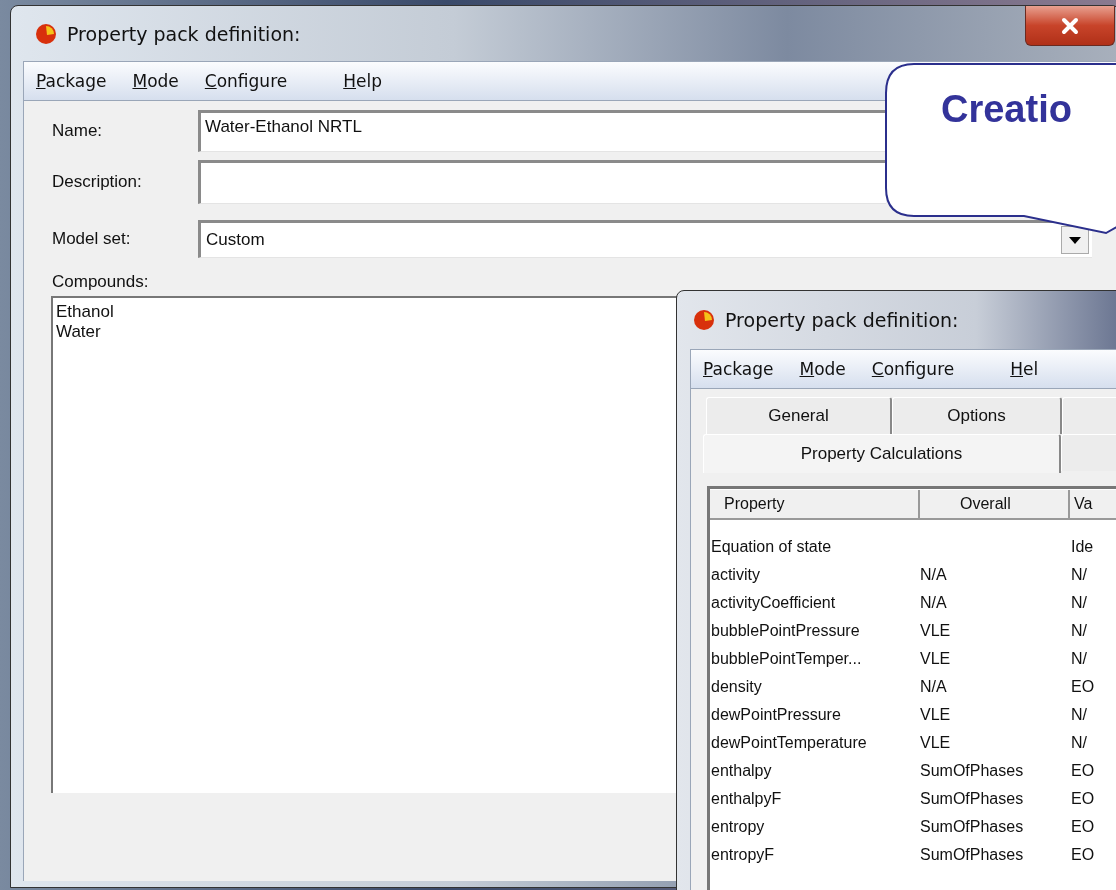  I want to click on dropdown-button, so click(1075, 240).